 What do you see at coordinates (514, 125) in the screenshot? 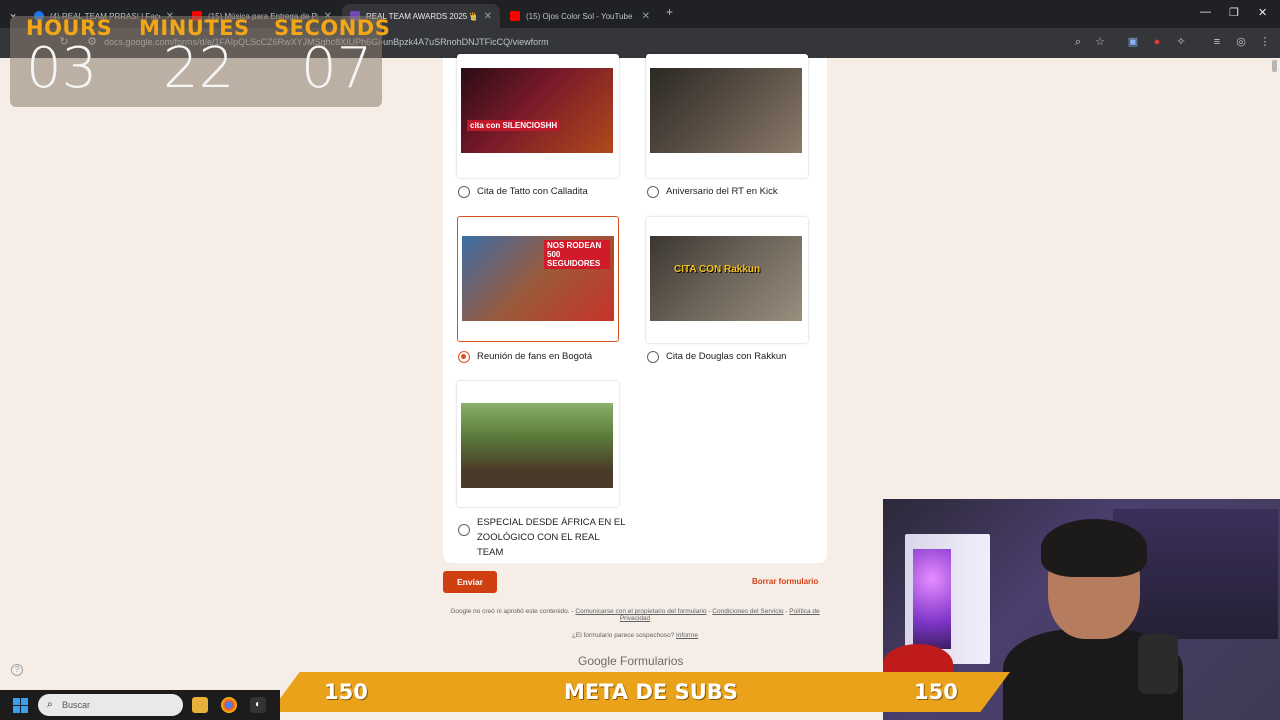
I see `thumbnail-caption: cita con SILENCIOSHH` at bounding box center [514, 125].